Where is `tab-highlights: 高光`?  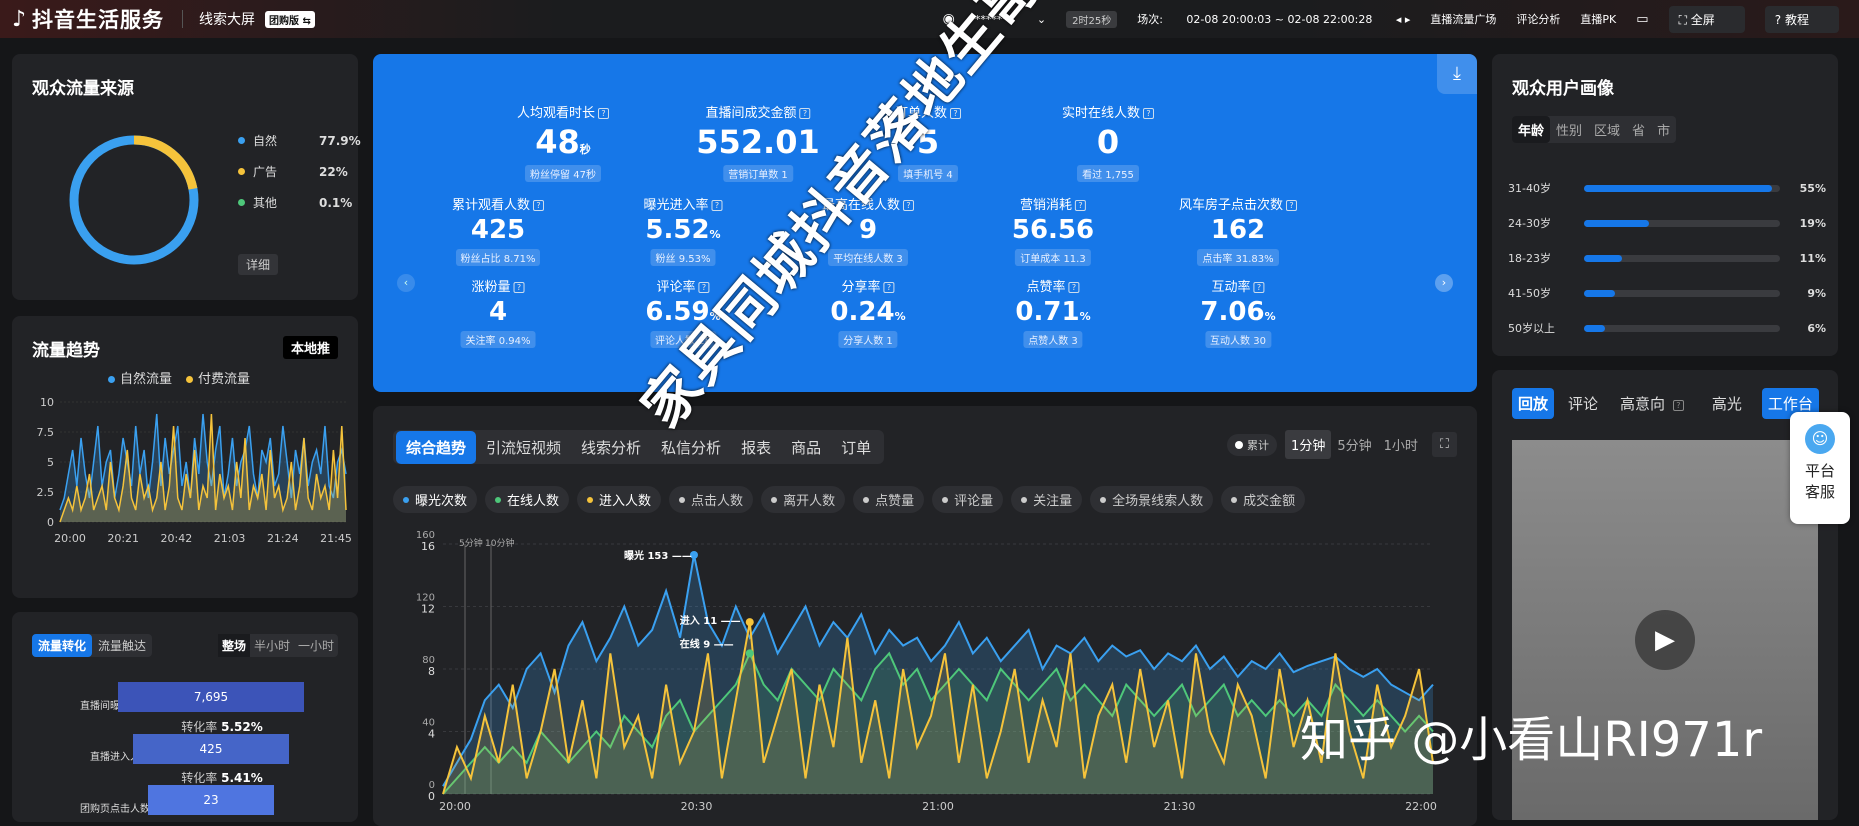
tab-highlights: 高光 is located at coordinates (1727, 403).